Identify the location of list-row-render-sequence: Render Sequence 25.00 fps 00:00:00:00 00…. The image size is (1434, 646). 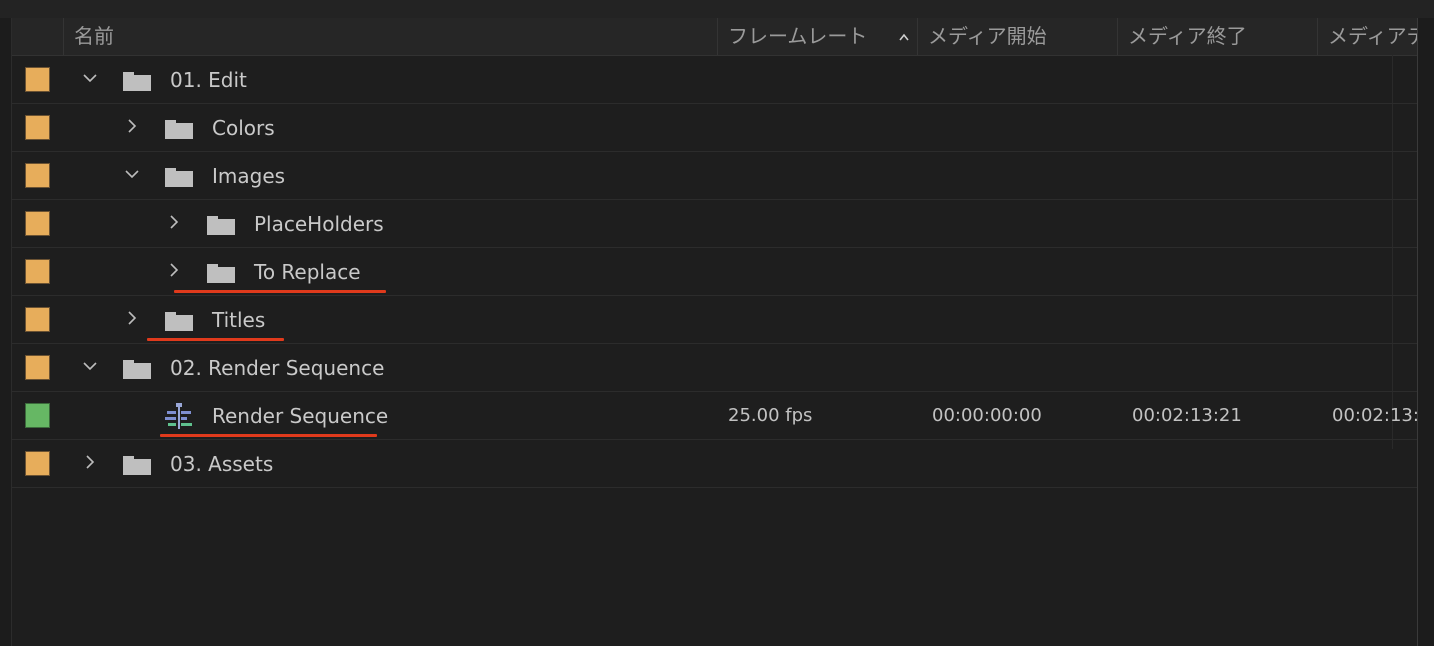
(714, 416).